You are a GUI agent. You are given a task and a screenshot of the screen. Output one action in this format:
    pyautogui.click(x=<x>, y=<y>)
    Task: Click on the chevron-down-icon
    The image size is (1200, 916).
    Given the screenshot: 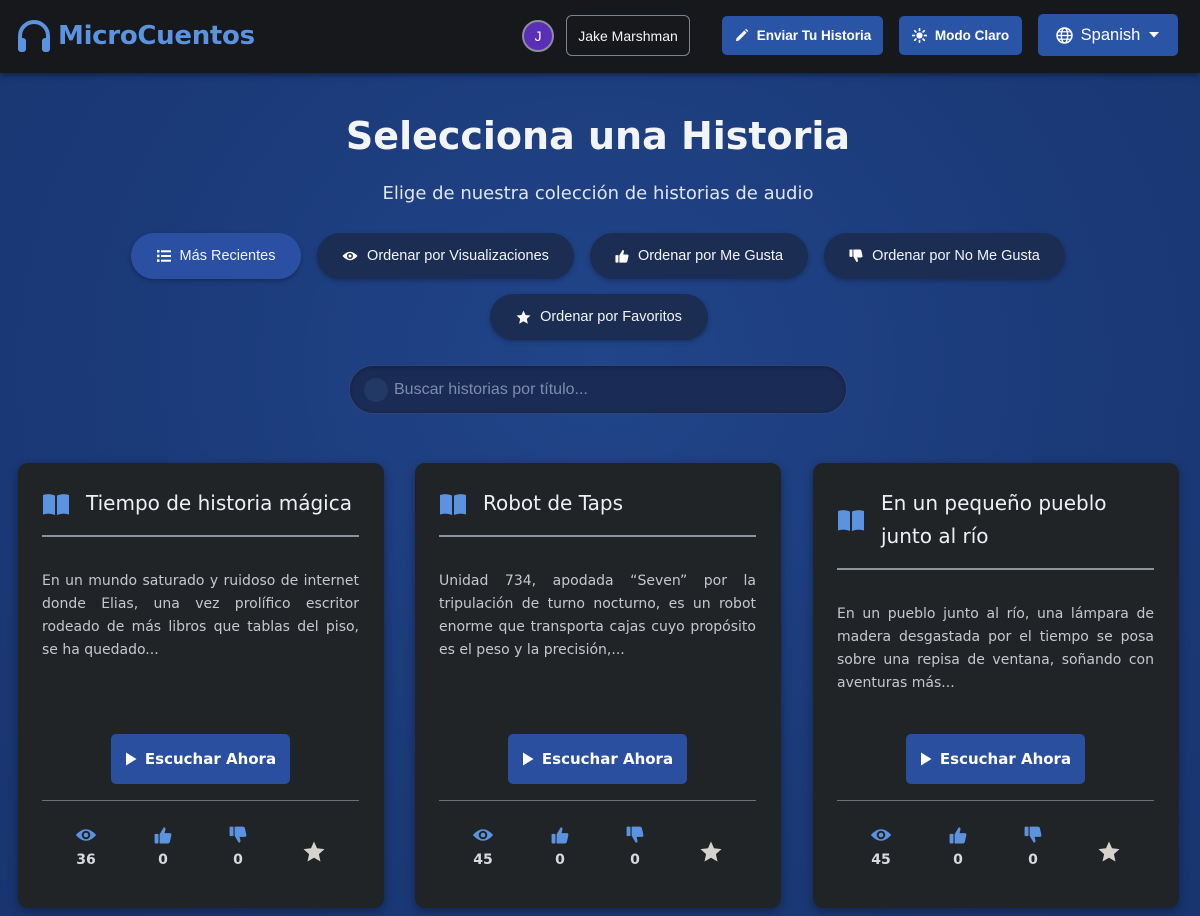 What is the action you would take?
    pyautogui.click(x=1154, y=35)
    